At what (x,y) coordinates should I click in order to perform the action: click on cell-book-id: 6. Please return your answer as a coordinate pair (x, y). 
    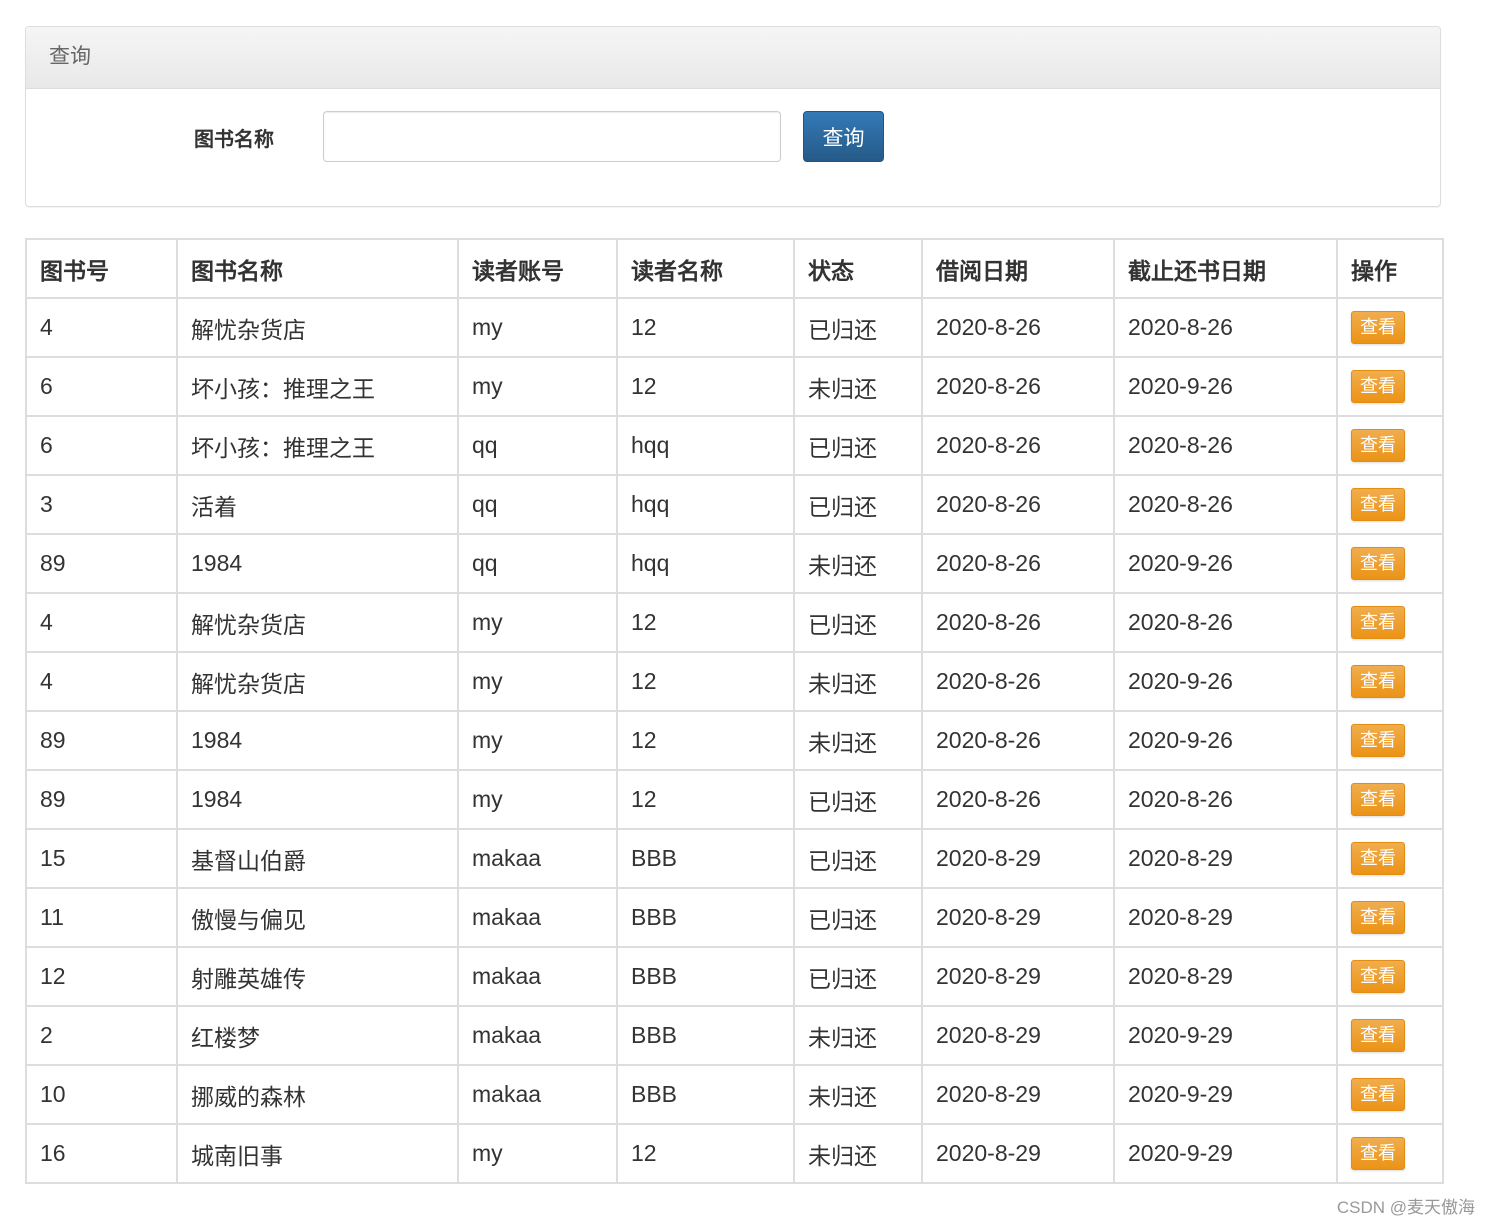
    Looking at the image, I should click on (101, 386).